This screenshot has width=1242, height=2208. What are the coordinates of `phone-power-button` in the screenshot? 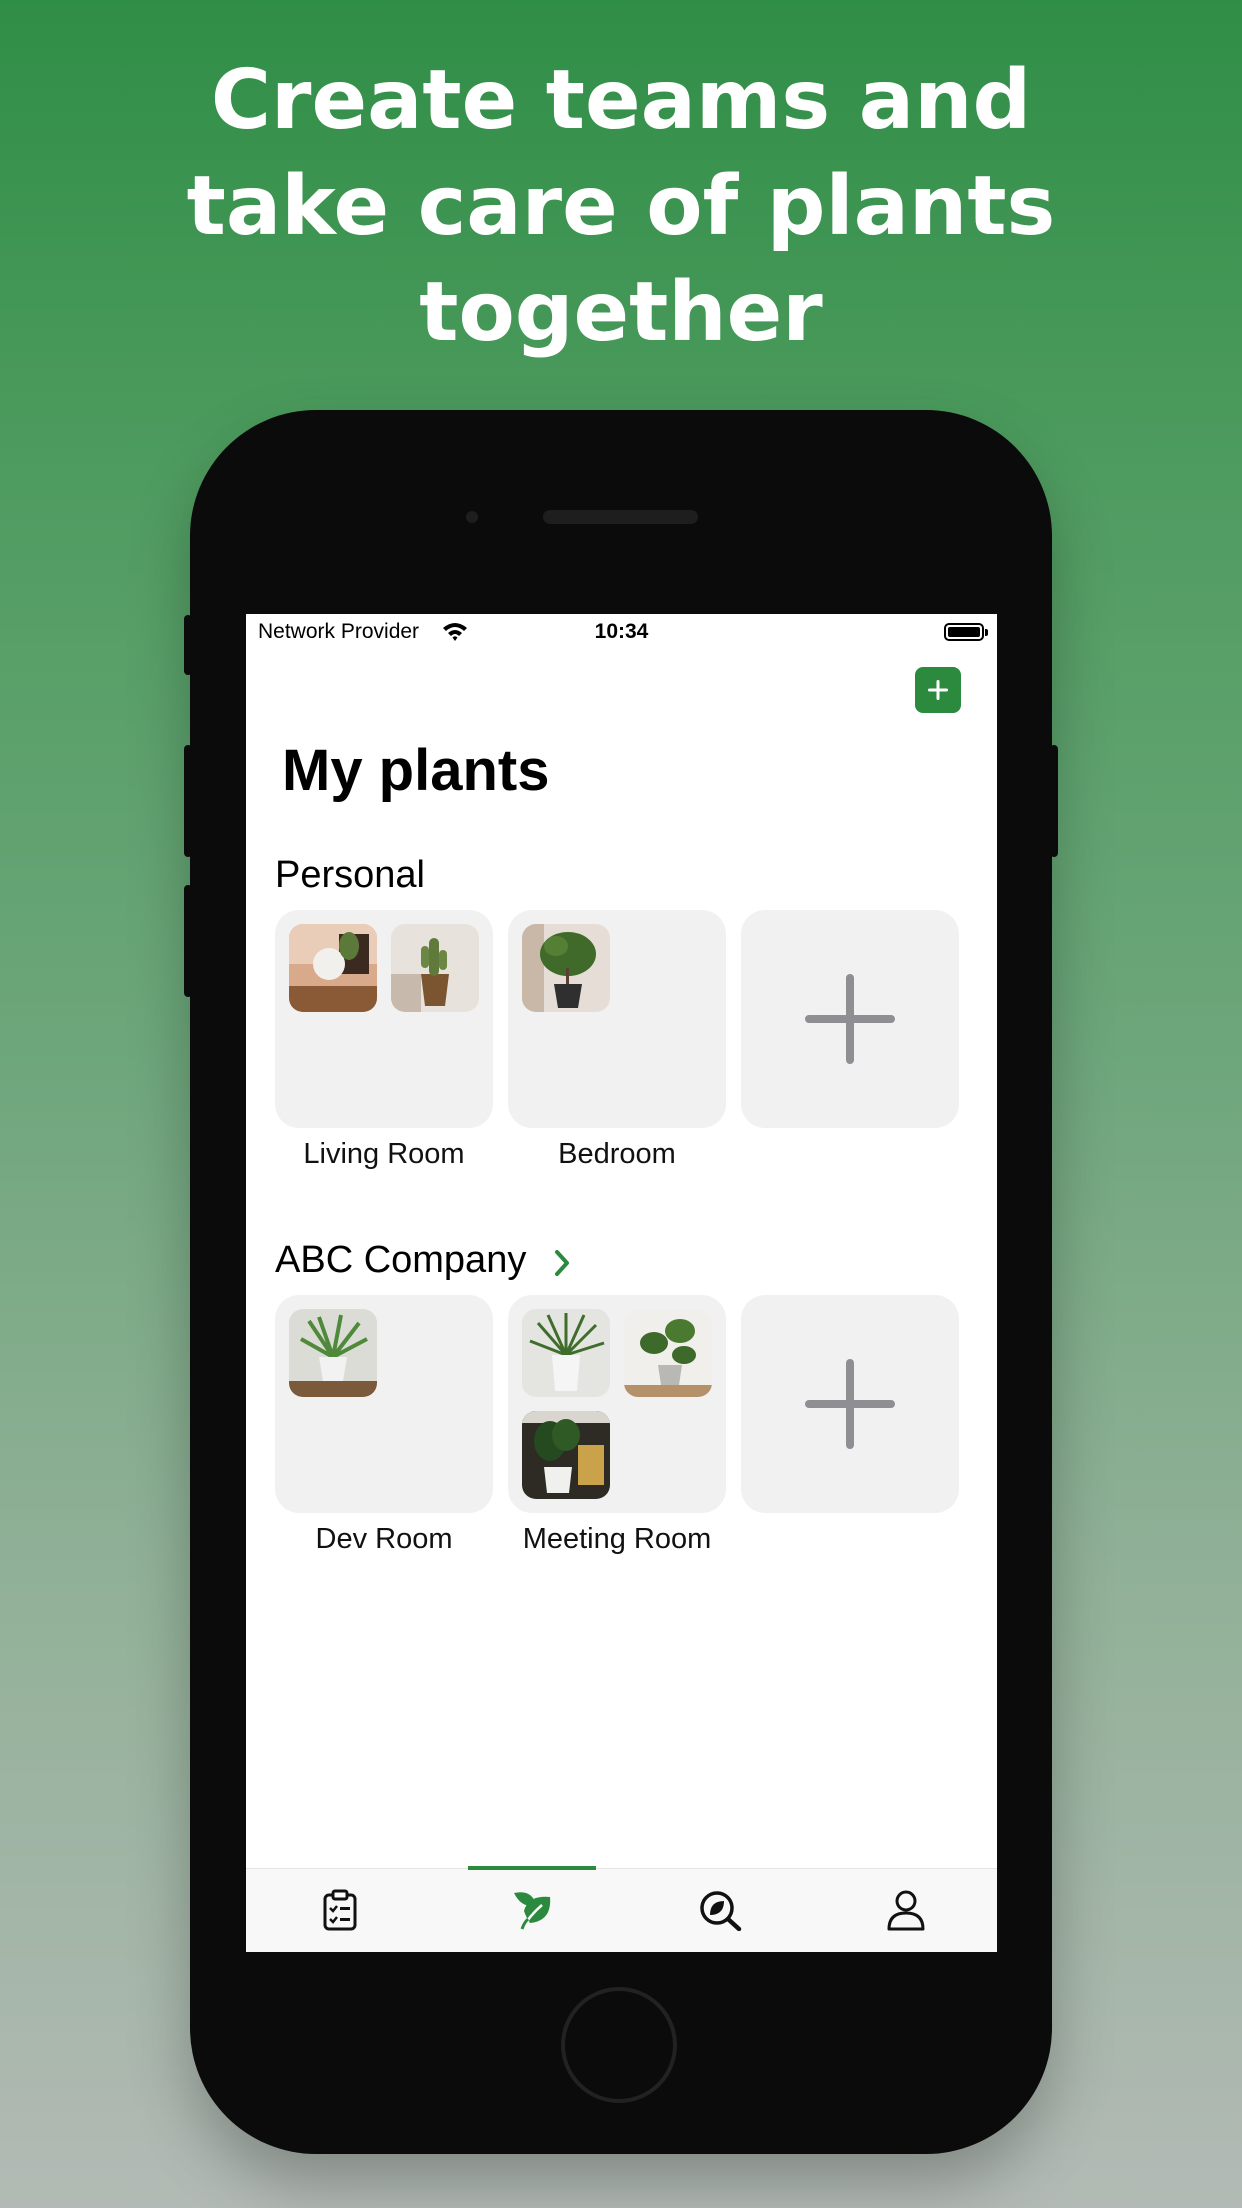 It's located at (1054, 801).